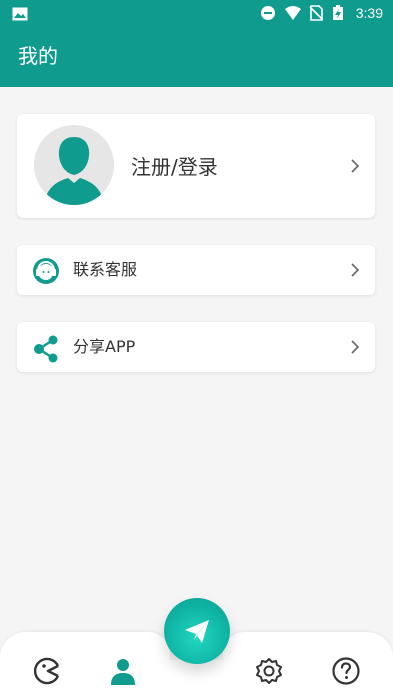 Image resolution: width=393 pixels, height=700 pixels. Describe the element at coordinates (340, 13) in the screenshot. I see `battery-charging-icon` at that location.